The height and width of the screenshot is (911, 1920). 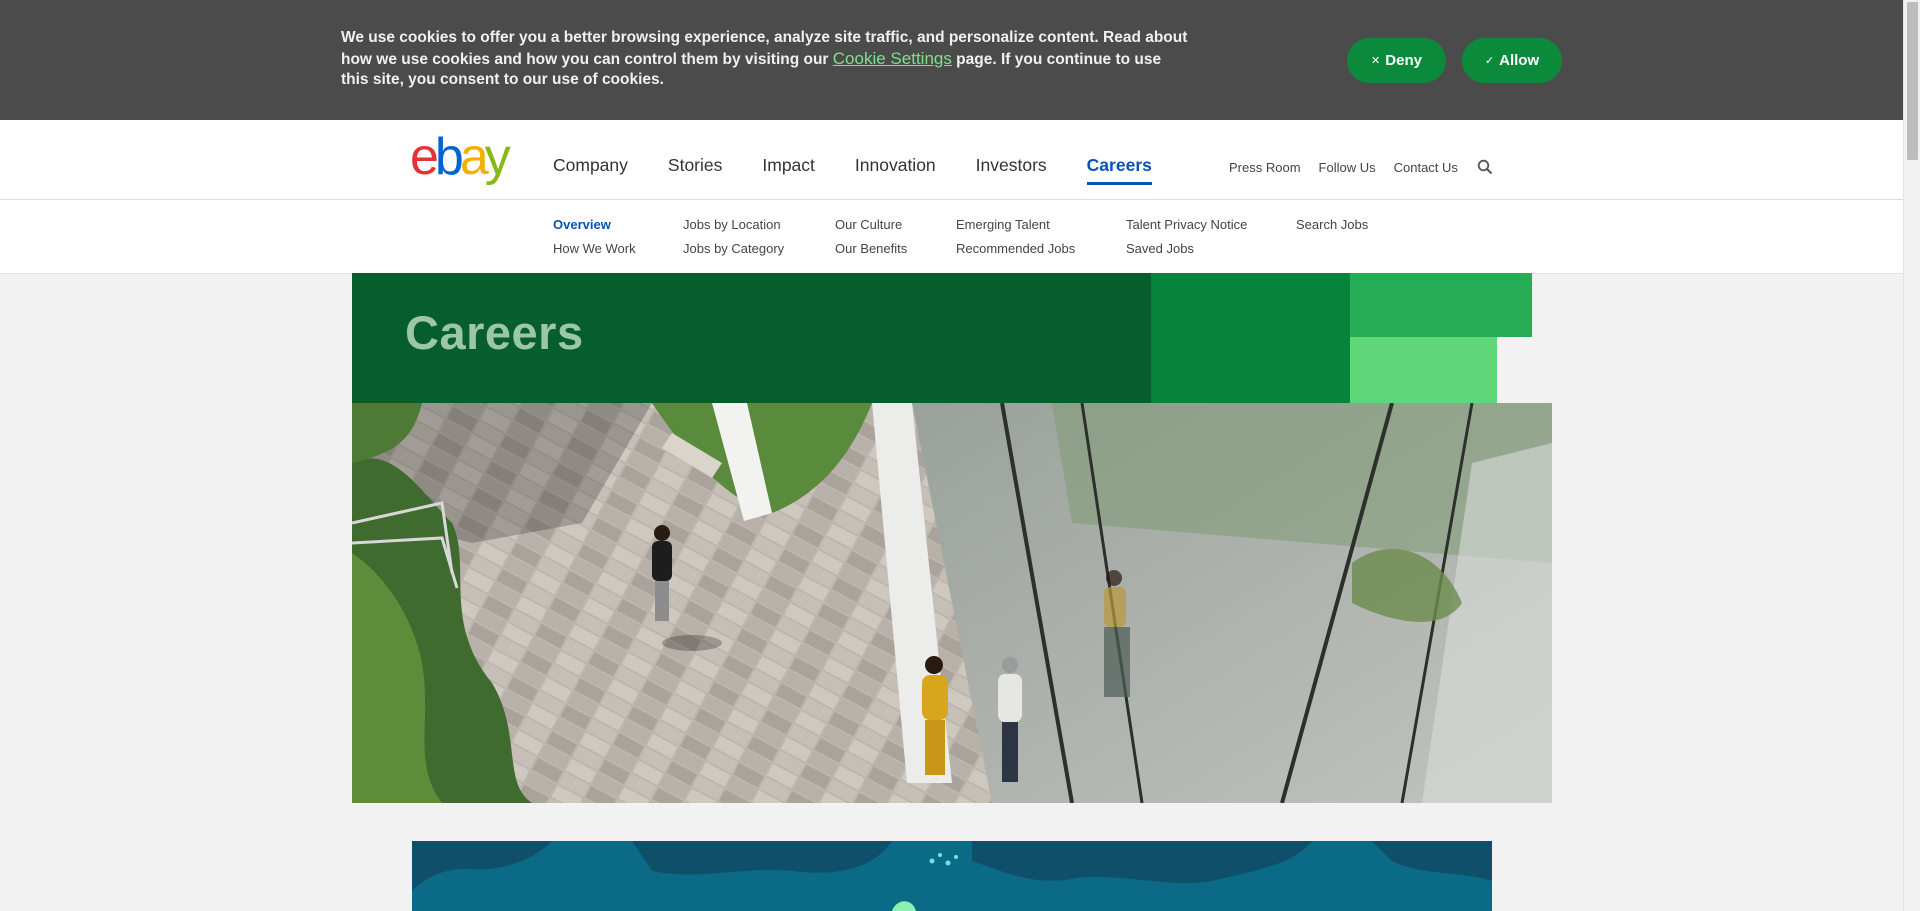 What do you see at coordinates (1003, 224) in the screenshot?
I see `subnav-emerging-talent: Emerging Talent` at bounding box center [1003, 224].